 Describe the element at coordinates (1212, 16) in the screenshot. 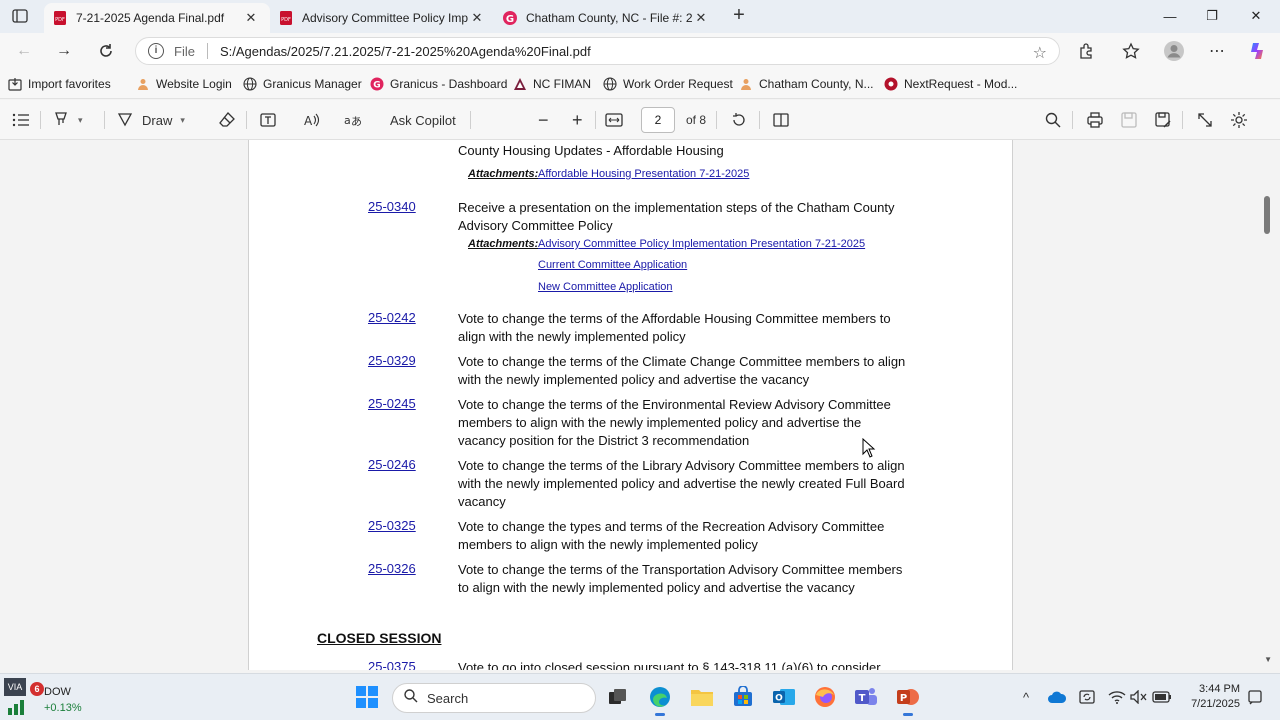

I see `restore-button: ❐` at that location.